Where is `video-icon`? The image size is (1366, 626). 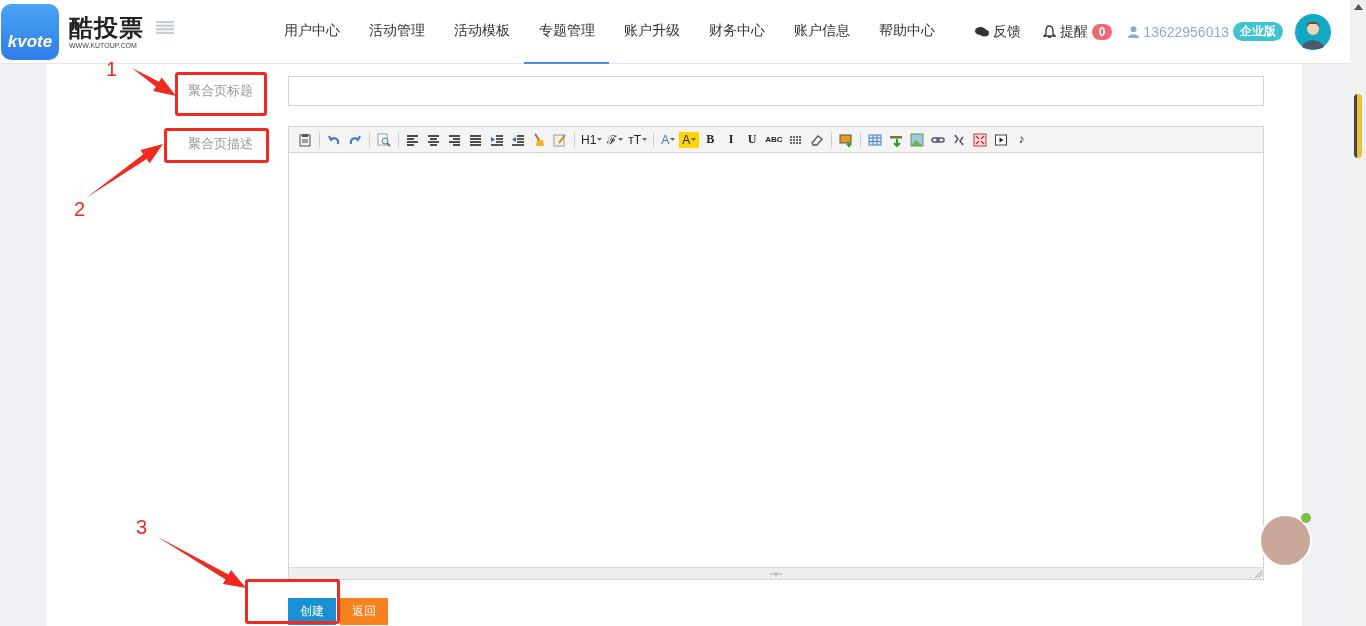
video-icon is located at coordinates (1000, 139).